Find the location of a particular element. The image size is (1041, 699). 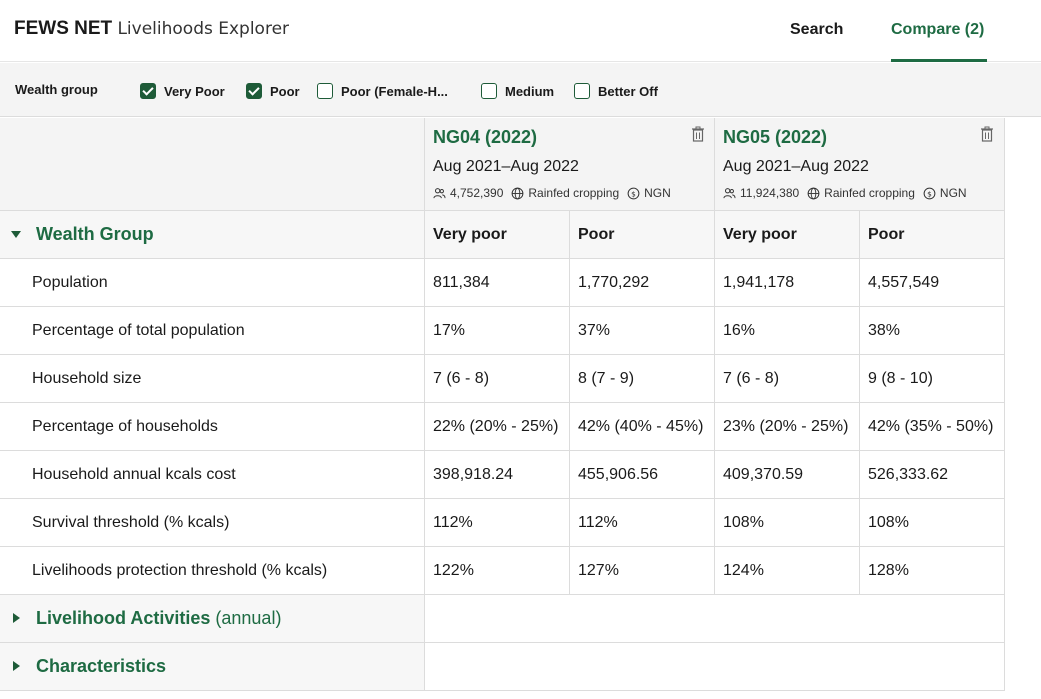

table-cell: 128% is located at coordinates (888, 570).